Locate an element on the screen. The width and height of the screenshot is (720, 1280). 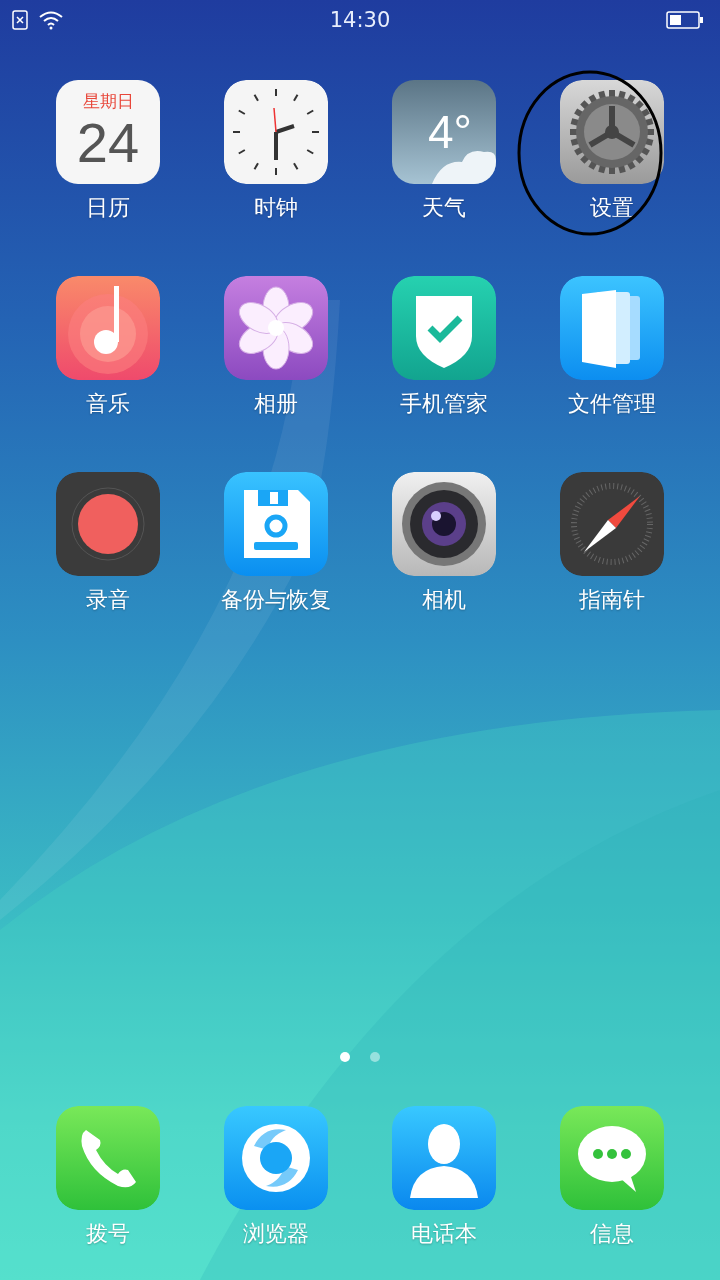
app-label: 日历 is located at coordinates (108, 208).